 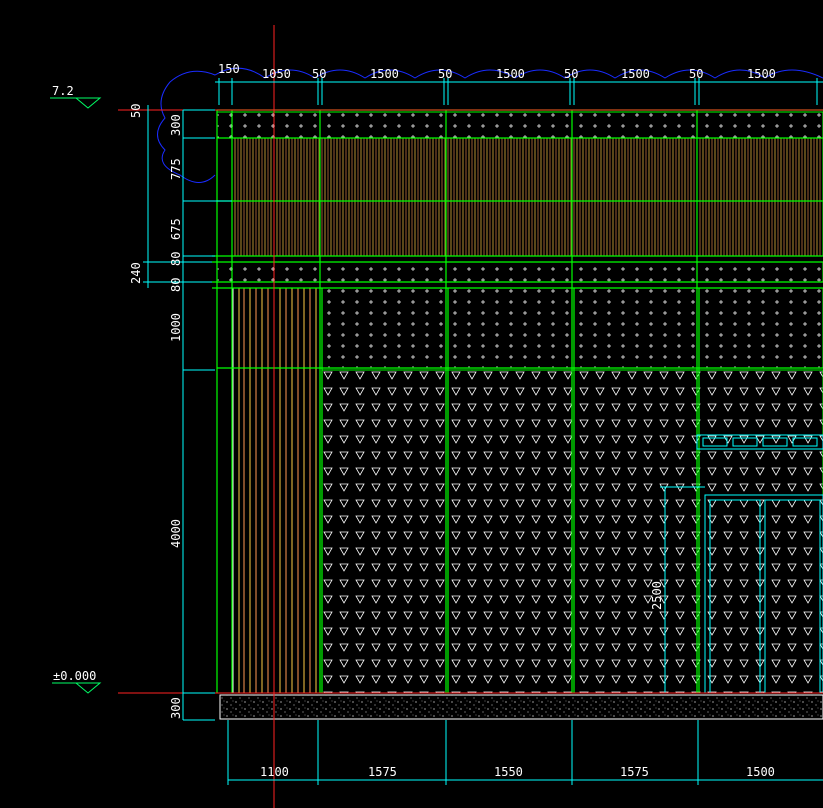 I want to click on slat-screen-upper, so click(x=527, y=169).